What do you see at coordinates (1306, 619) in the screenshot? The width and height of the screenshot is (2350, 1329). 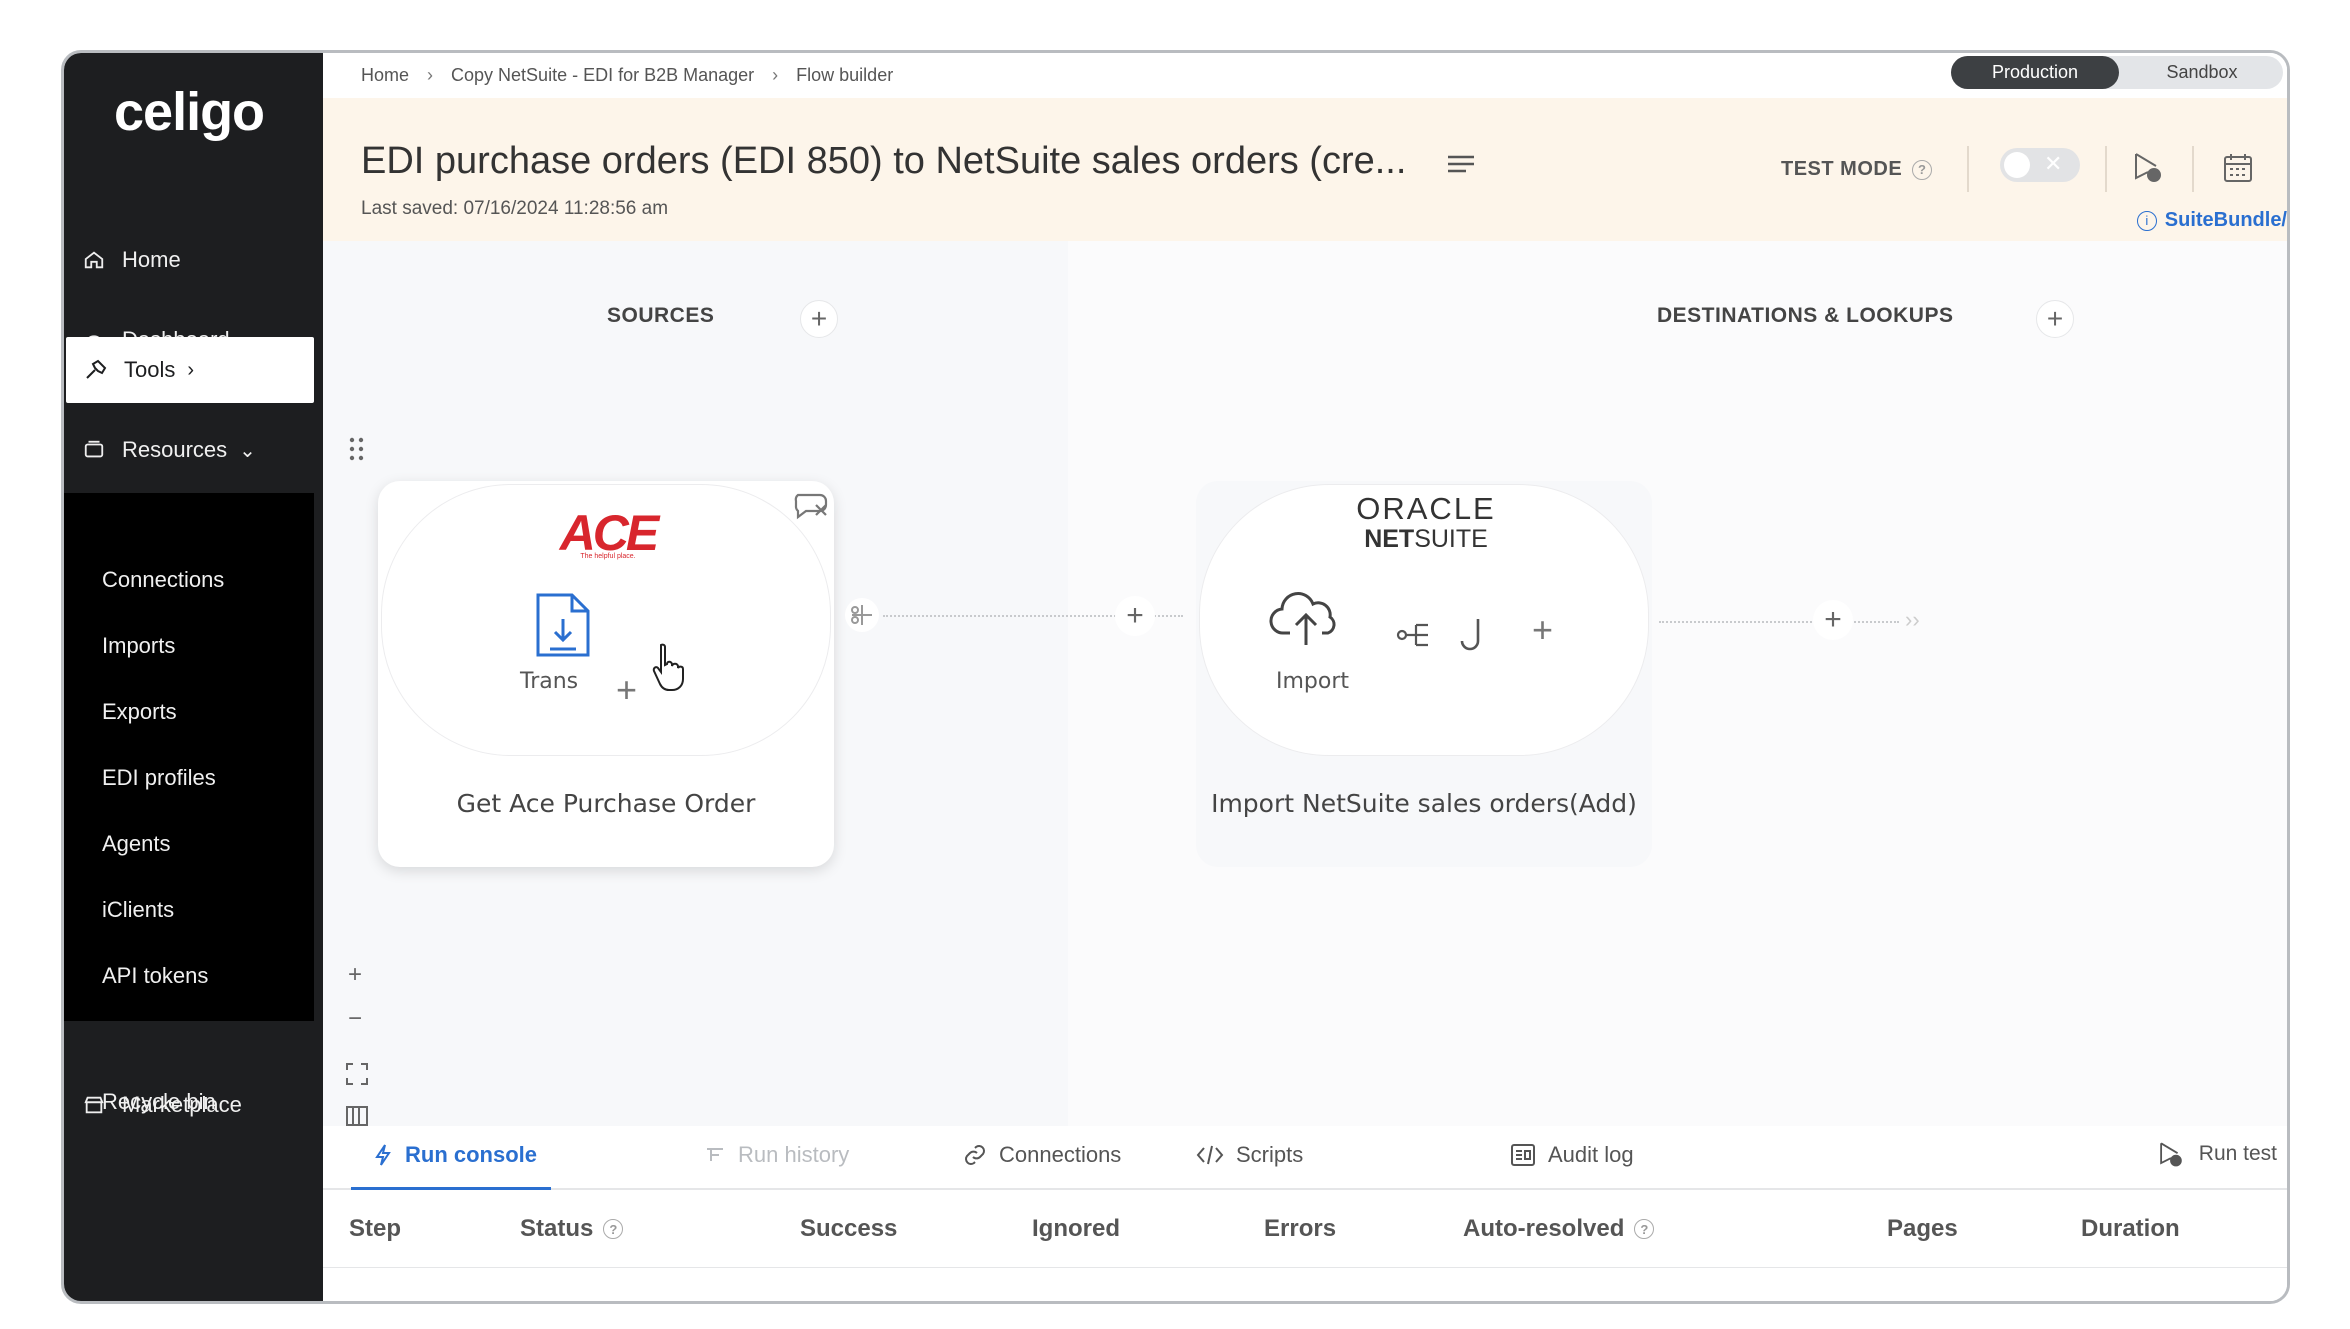 I see `upload-cloud-icon` at bounding box center [1306, 619].